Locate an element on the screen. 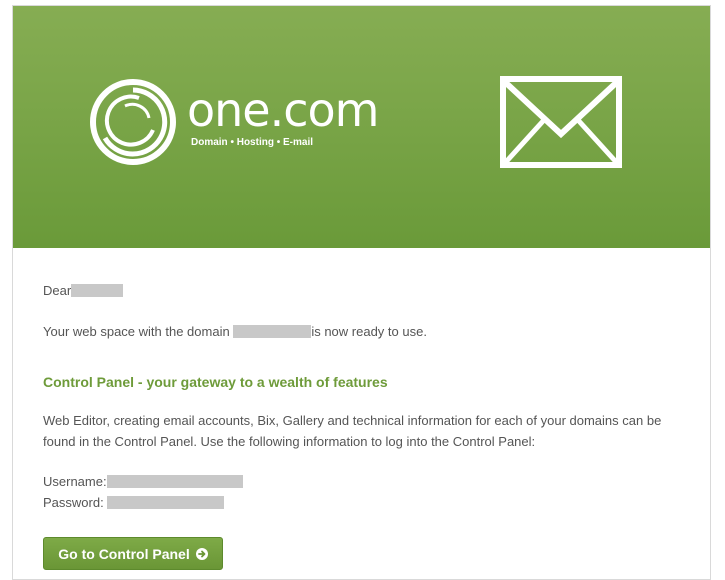 The image size is (725, 580). envelope-icon is located at coordinates (561, 122).